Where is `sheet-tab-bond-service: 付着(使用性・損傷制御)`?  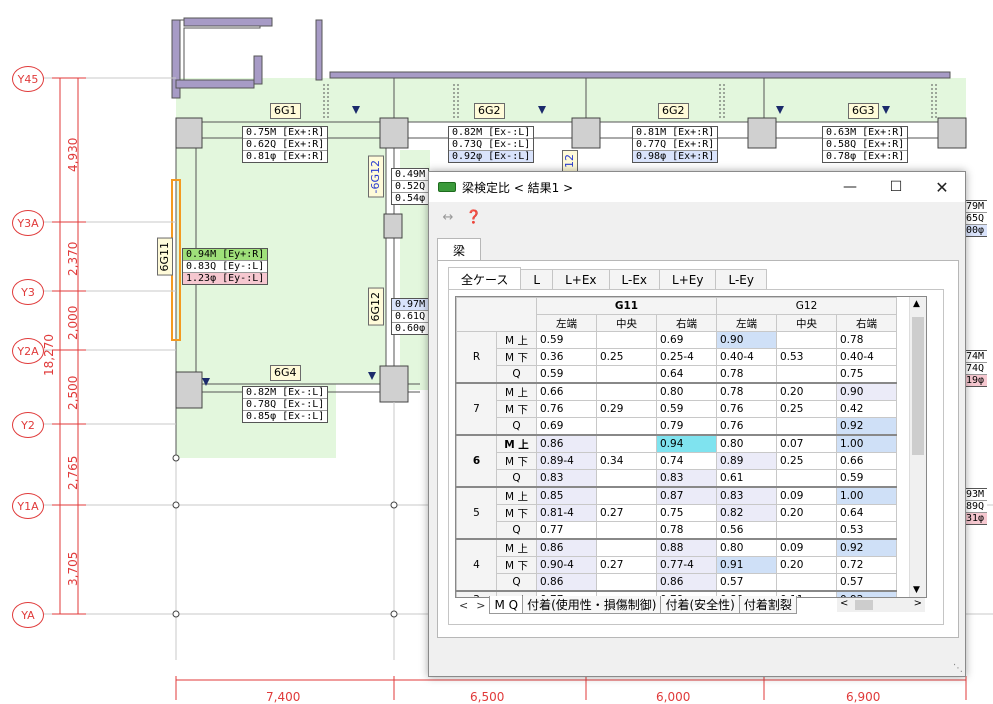
sheet-tab-bond-service: 付着(使用性・損傷制御) is located at coordinates (592, 605).